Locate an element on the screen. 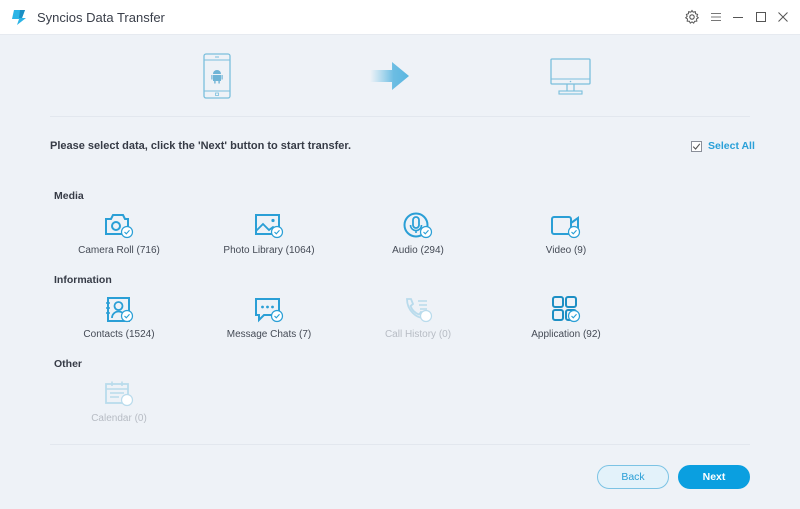 Image resolution: width=800 pixels, height=509 pixels. app-title: Syncios Data Transfer is located at coordinates (101, 17).